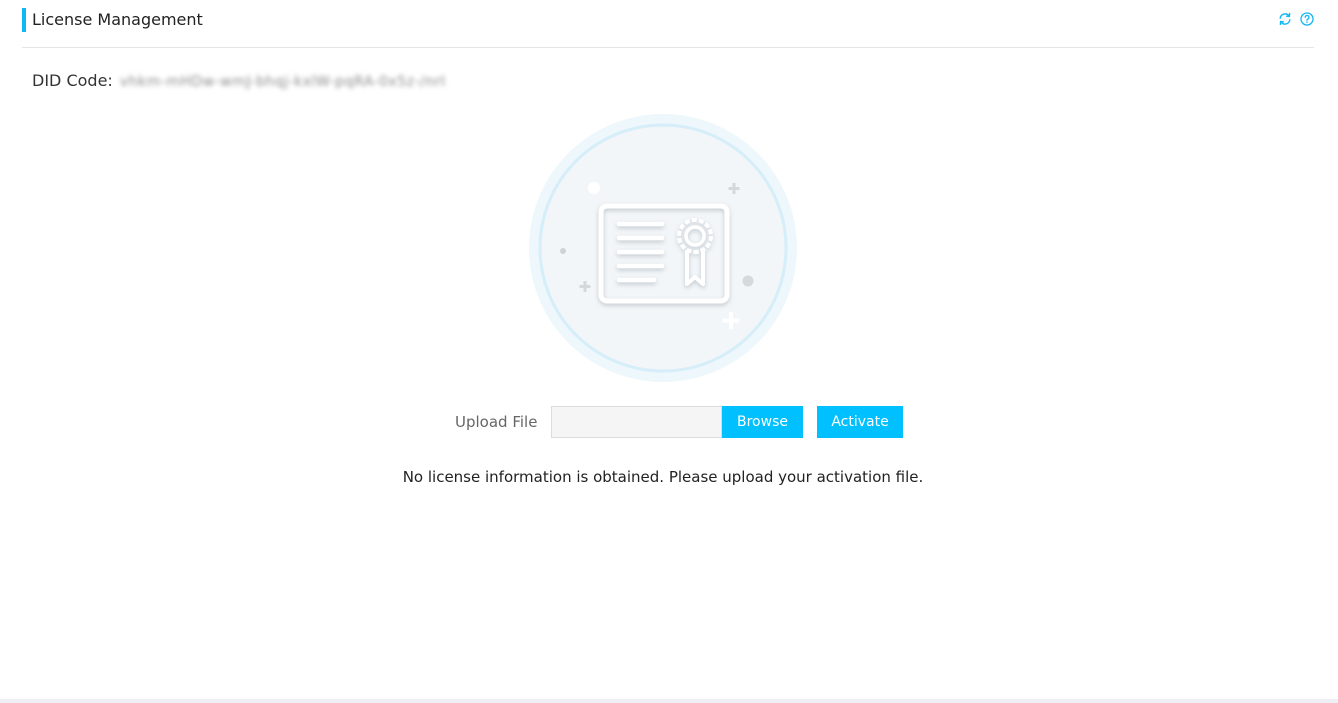 The height and width of the screenshot is (703, 1338). I want to click on certificate-illustration-icon, so click(663, 248).